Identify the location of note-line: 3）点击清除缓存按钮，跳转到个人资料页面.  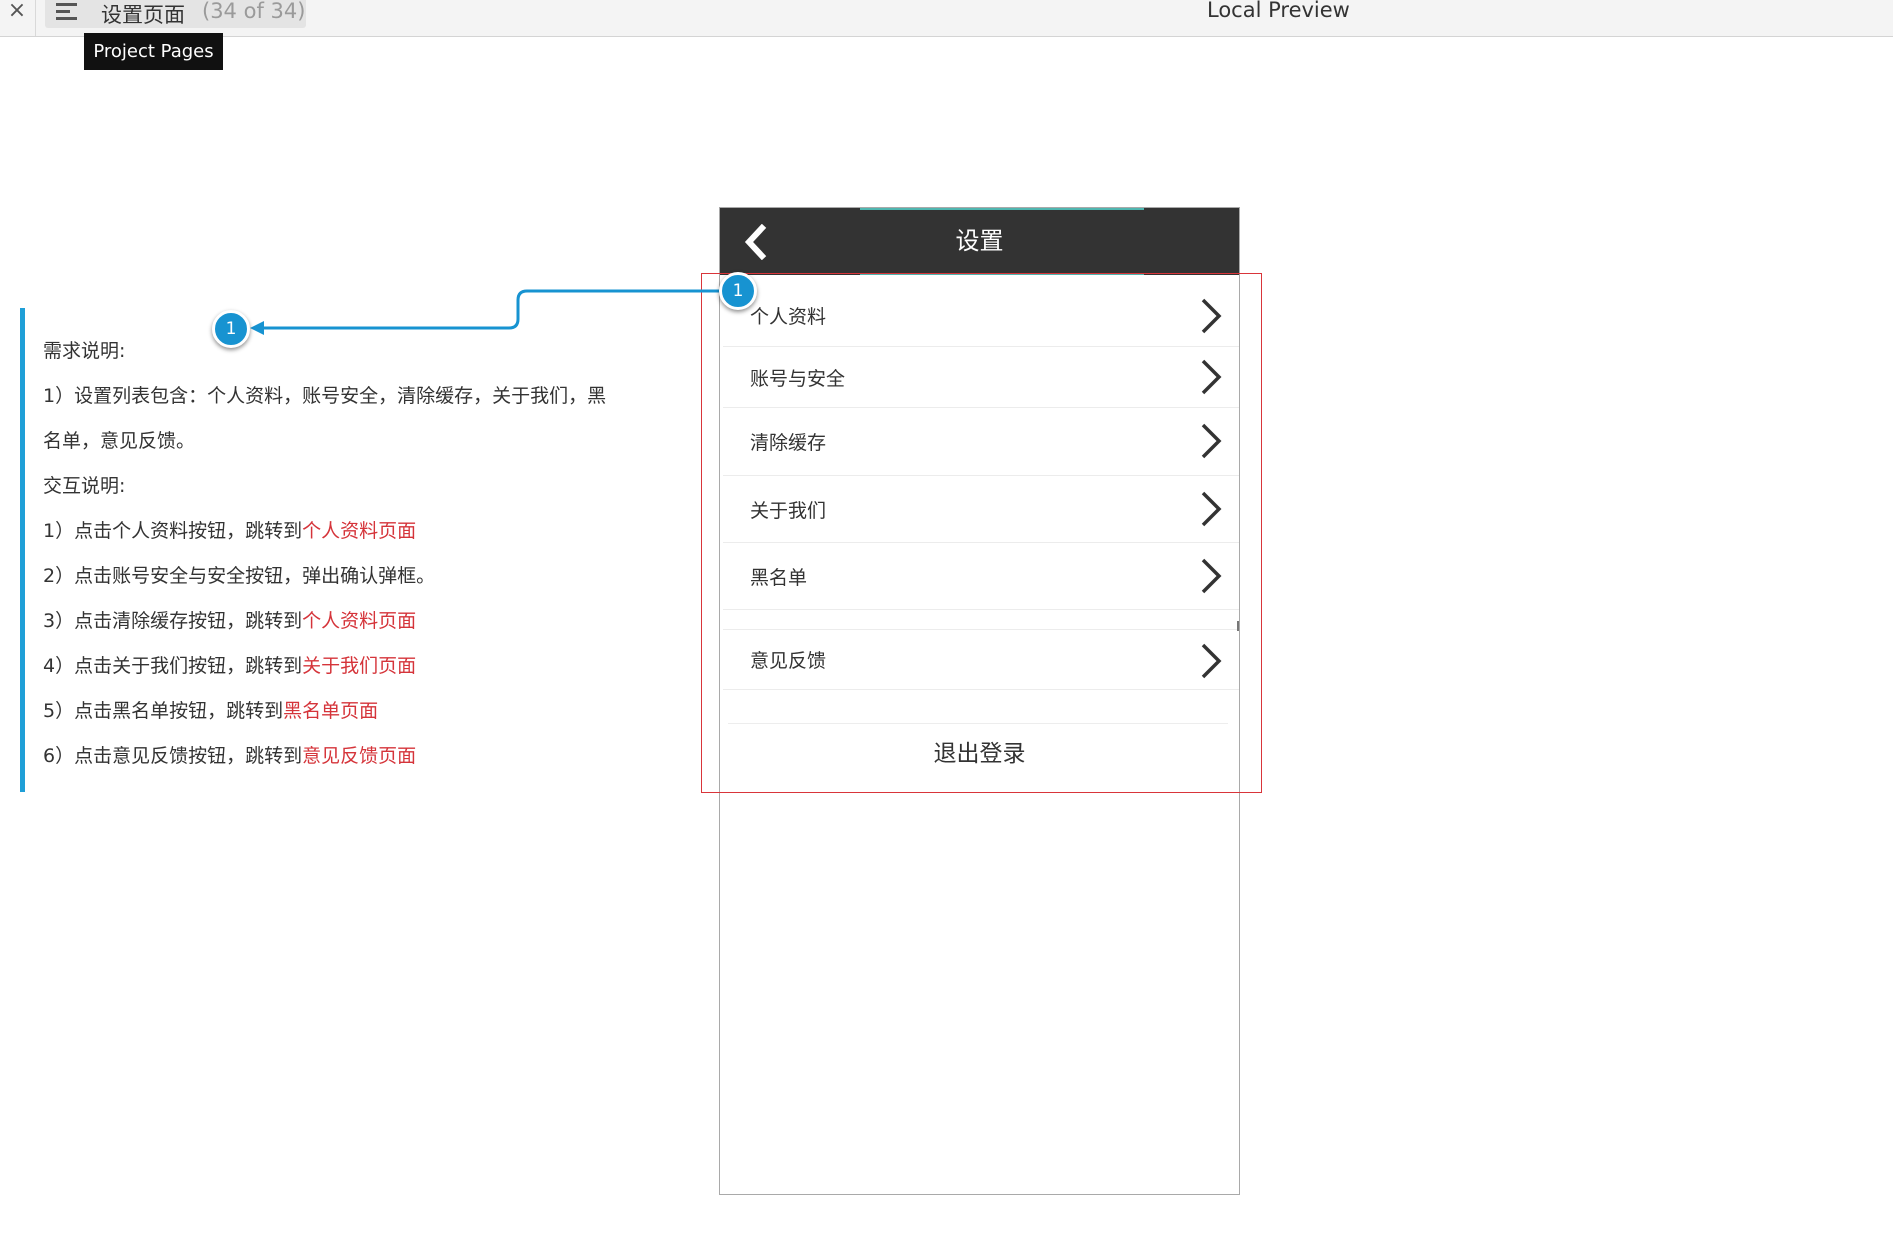
(230, 621).